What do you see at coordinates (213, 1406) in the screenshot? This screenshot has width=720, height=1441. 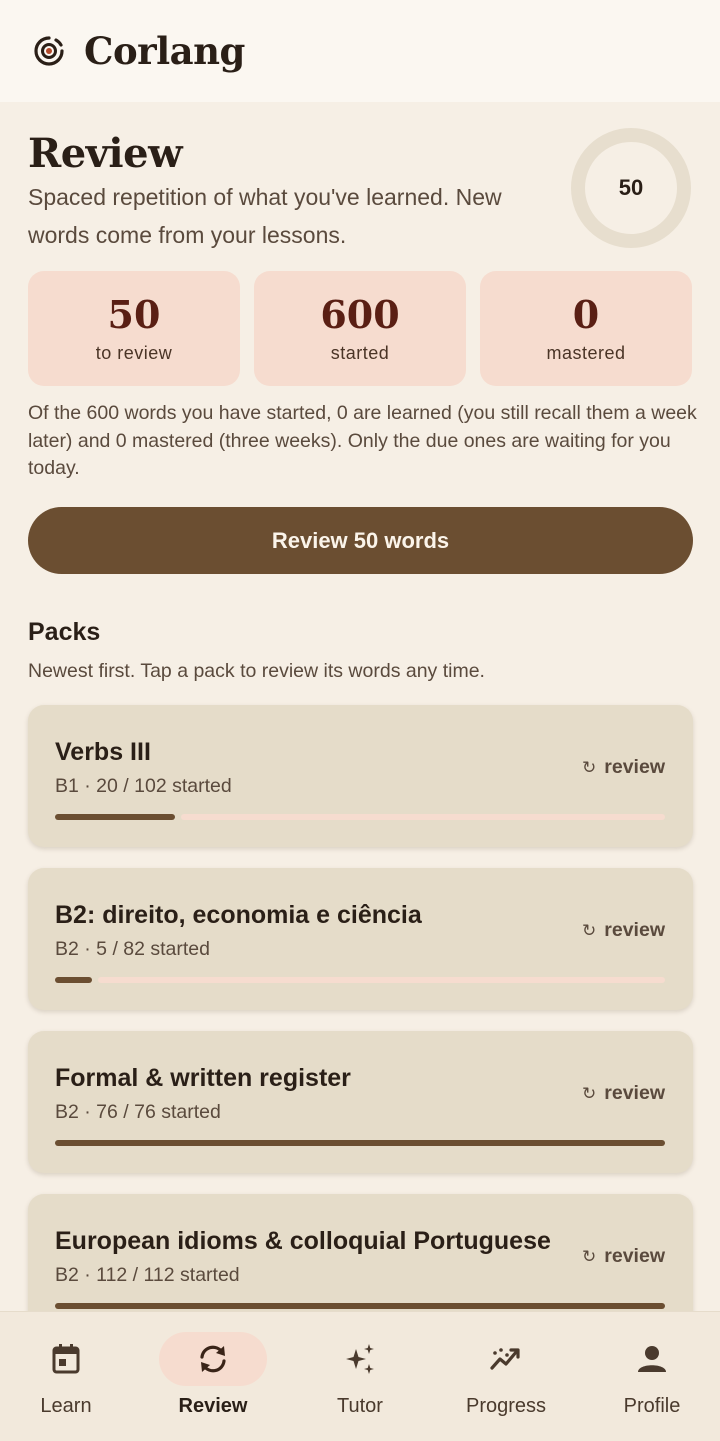 I see `nav-label: Review` at bounding box center [213, 1406].